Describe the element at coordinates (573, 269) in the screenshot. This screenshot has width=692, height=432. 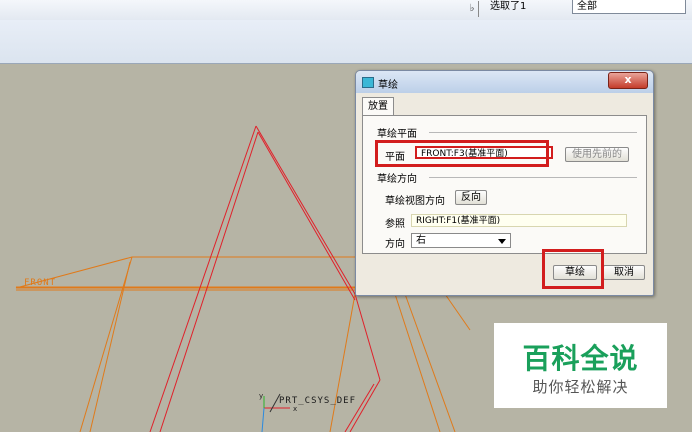
I see `sketch-button-highlight` at that location.